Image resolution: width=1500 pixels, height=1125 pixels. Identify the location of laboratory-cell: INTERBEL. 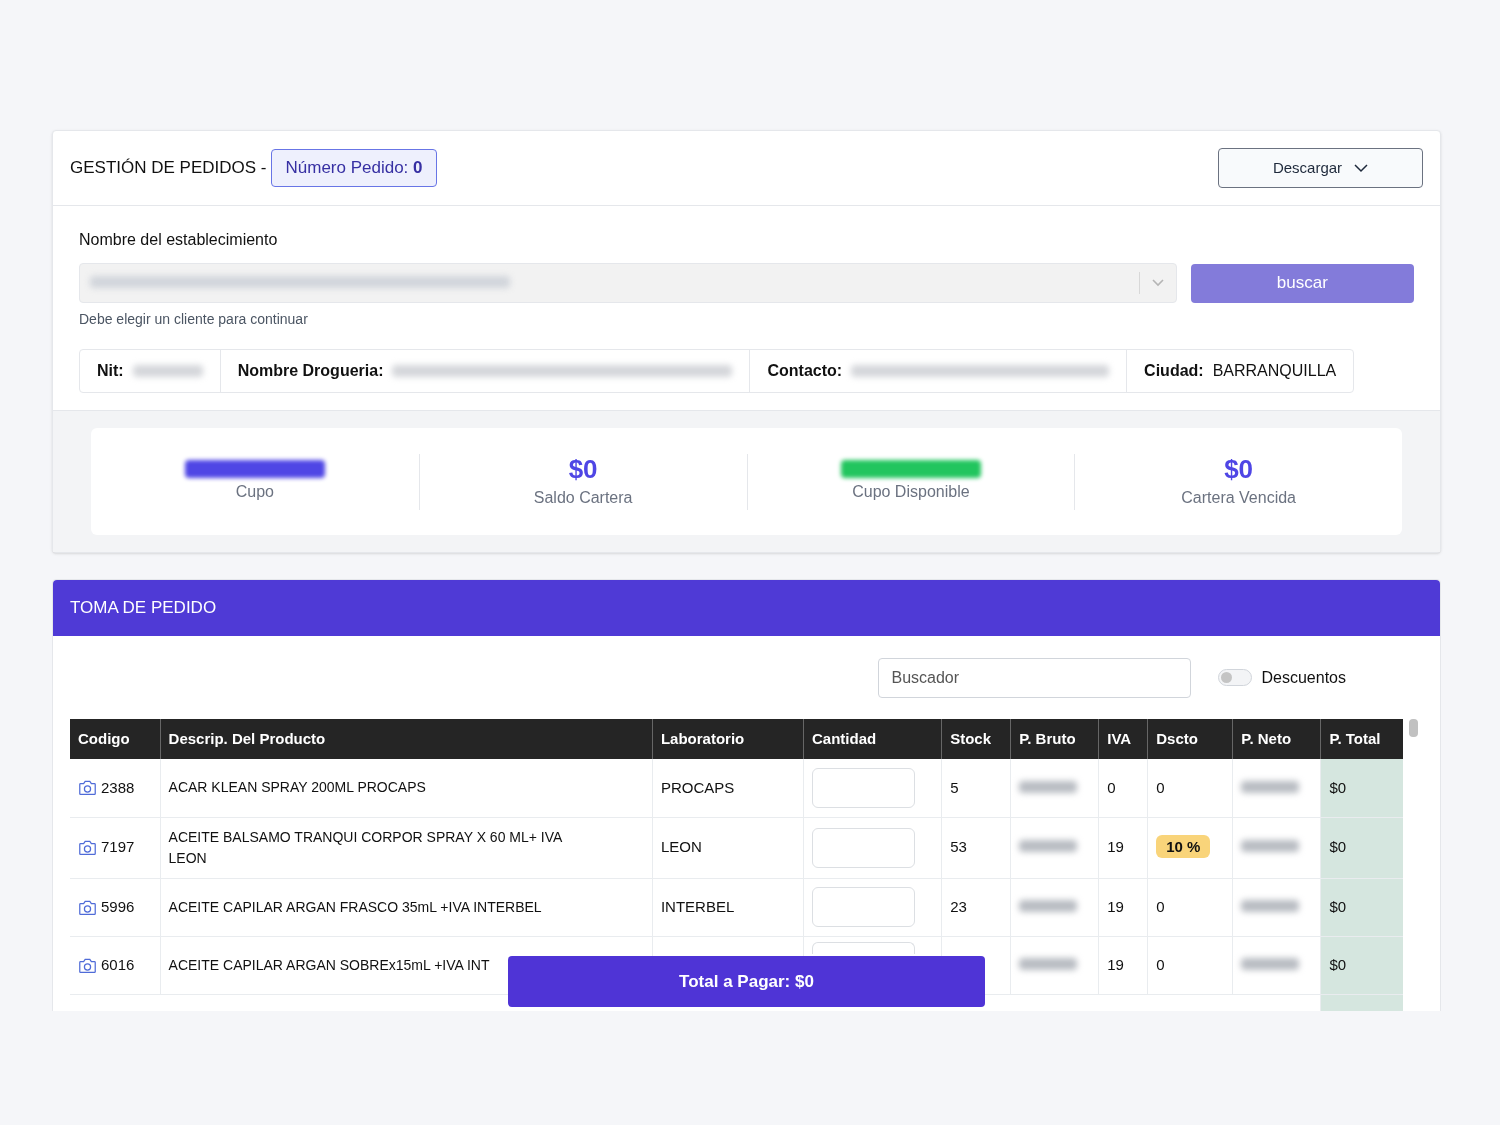
(697, 906).